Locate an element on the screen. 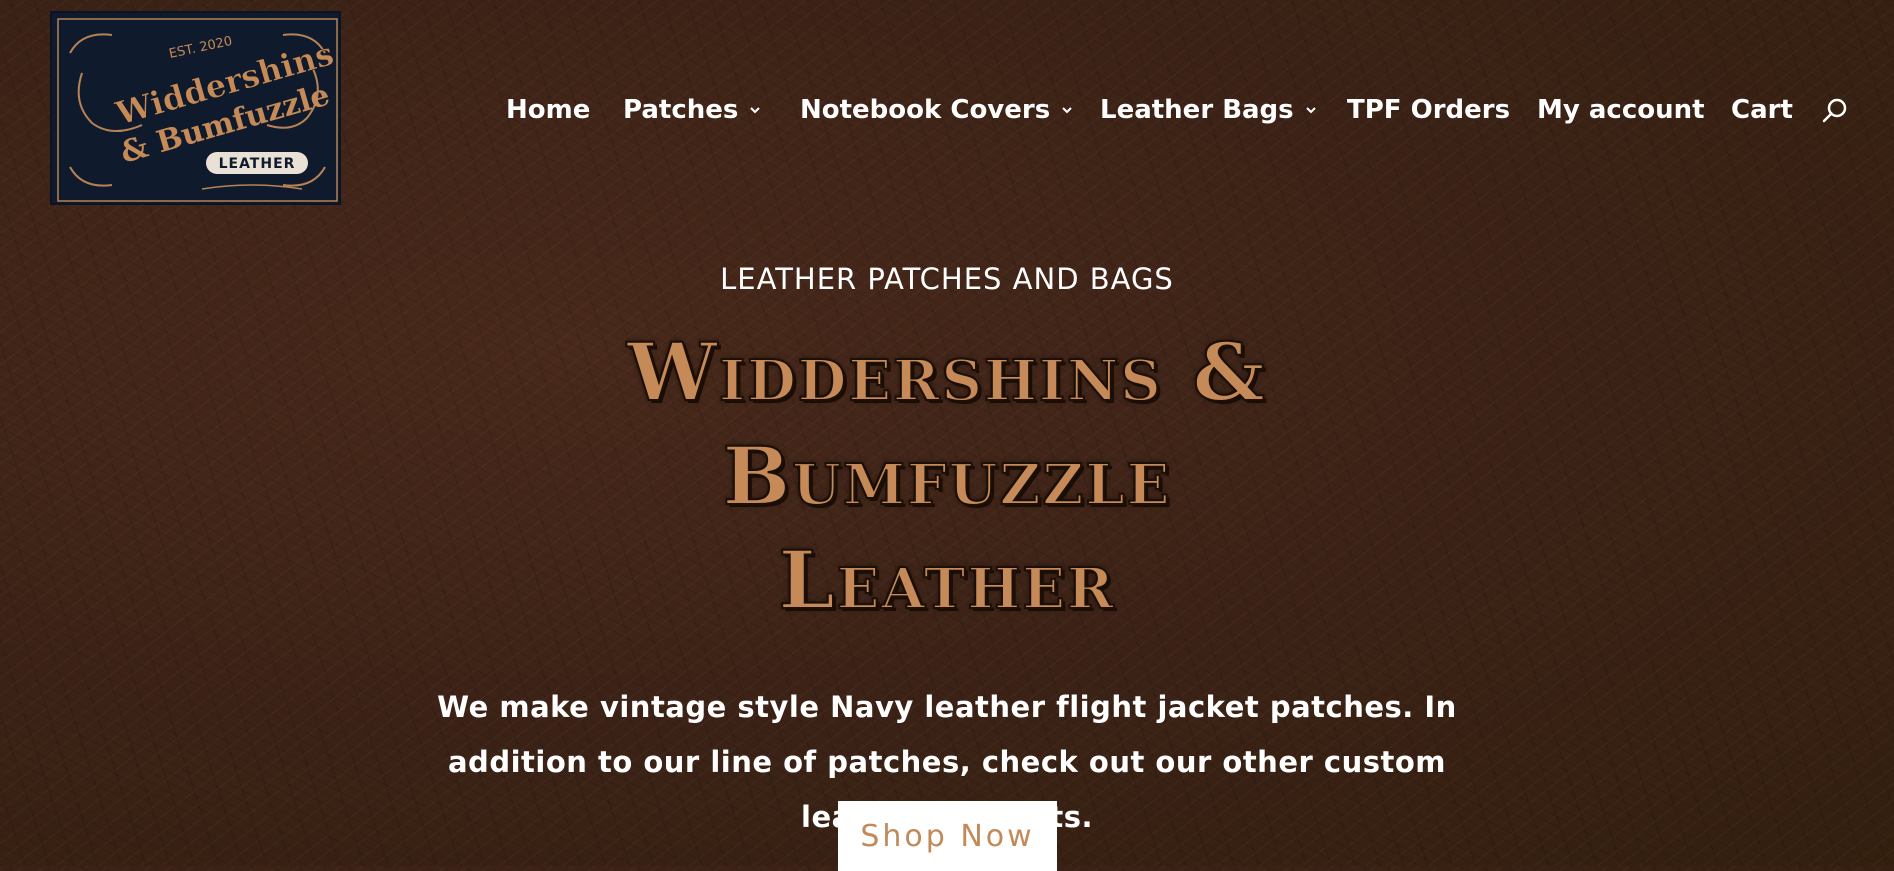  nav-item-home: Home is located at coordinates (548, 110).